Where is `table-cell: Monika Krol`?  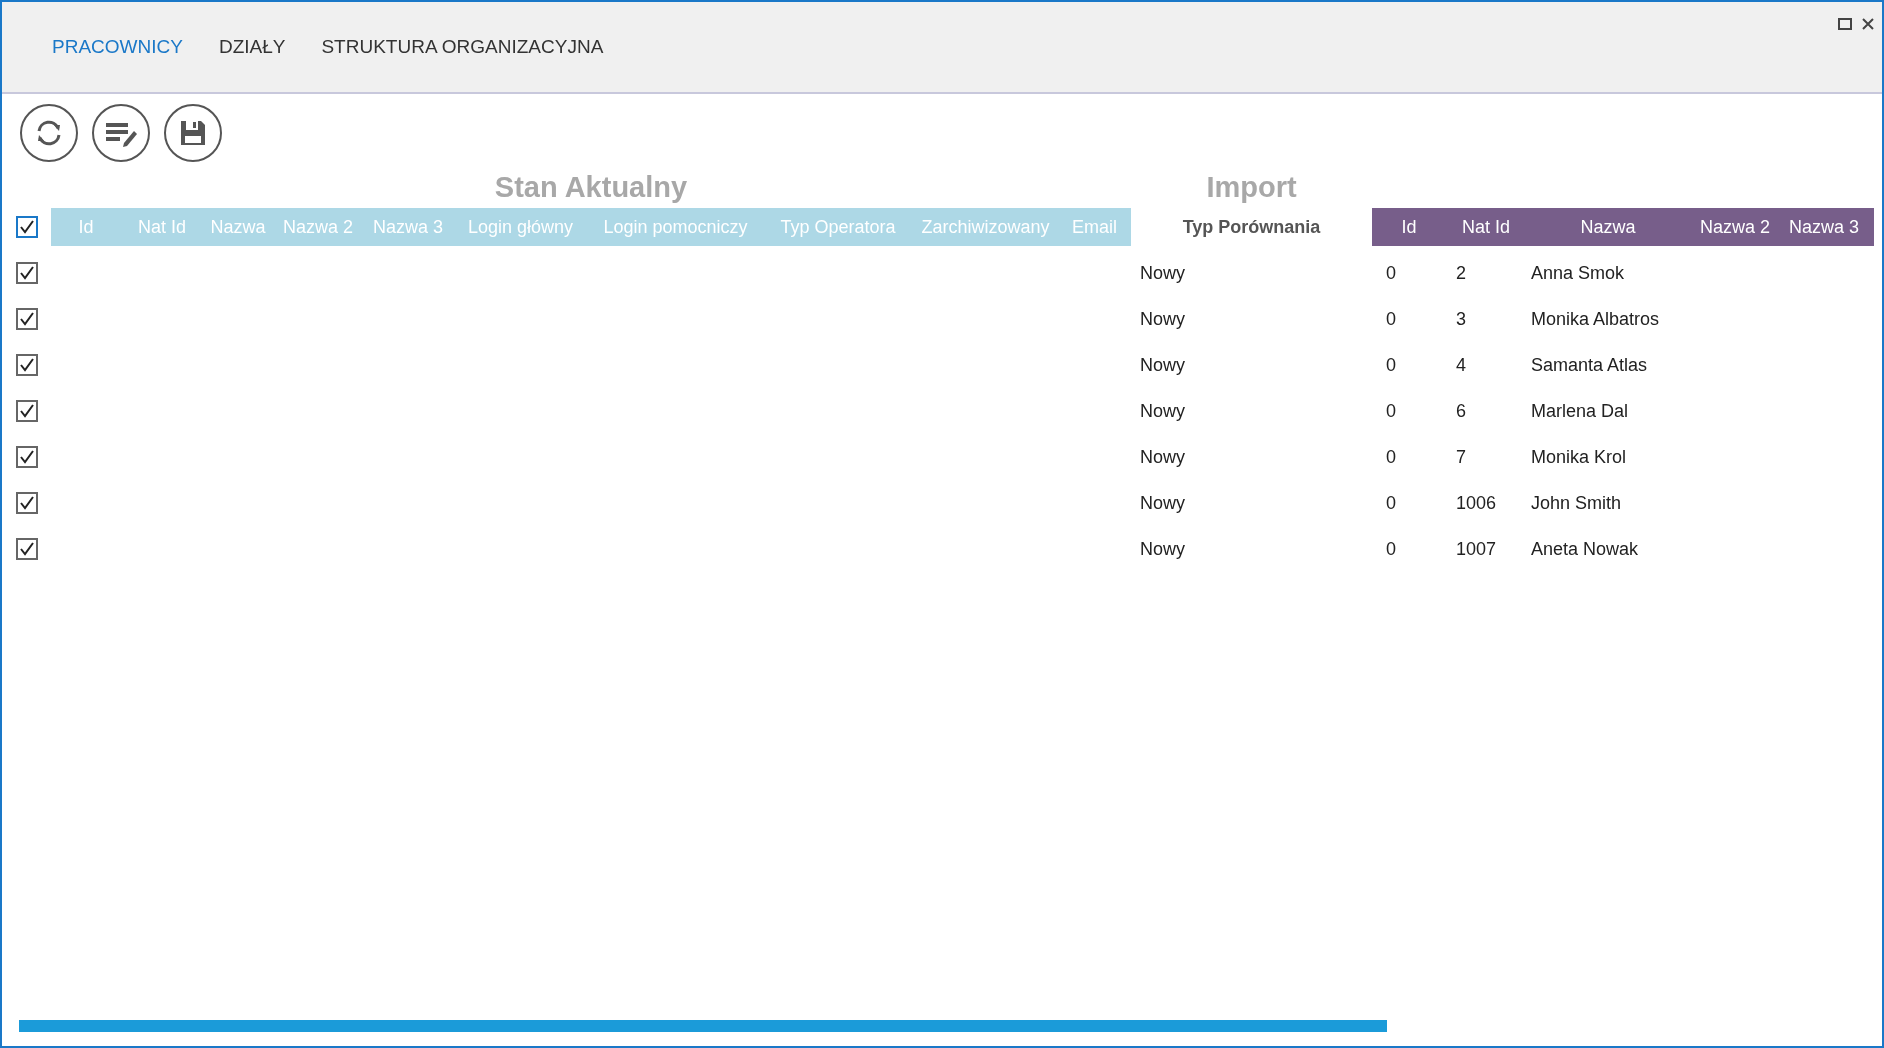
table-cell: Monika Krol is located at coordinates (1579, 456).